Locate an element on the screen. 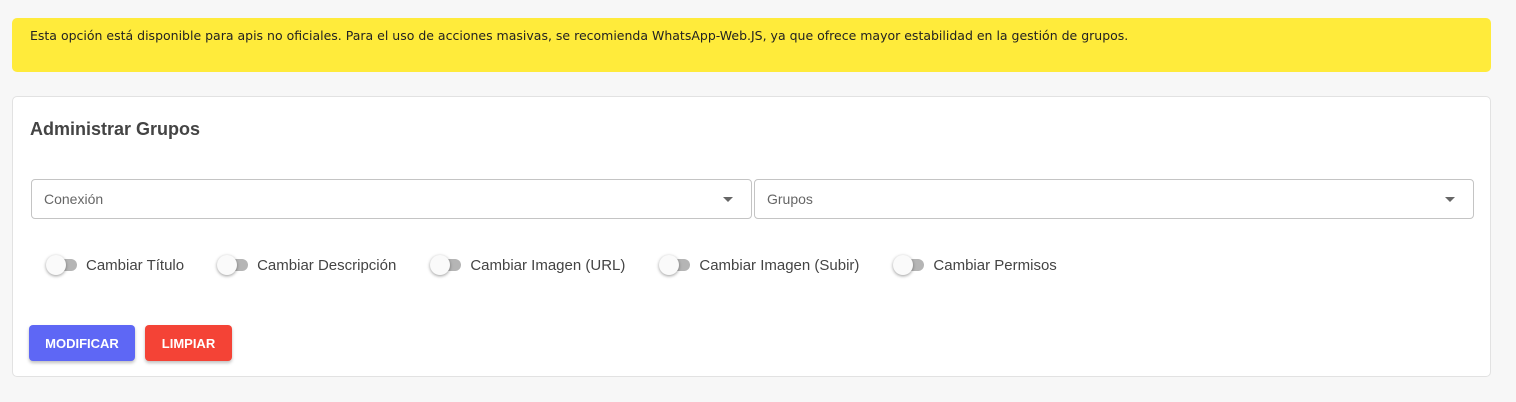  limpiar-button: LIMPIAR is located at coordinates (188, 343).